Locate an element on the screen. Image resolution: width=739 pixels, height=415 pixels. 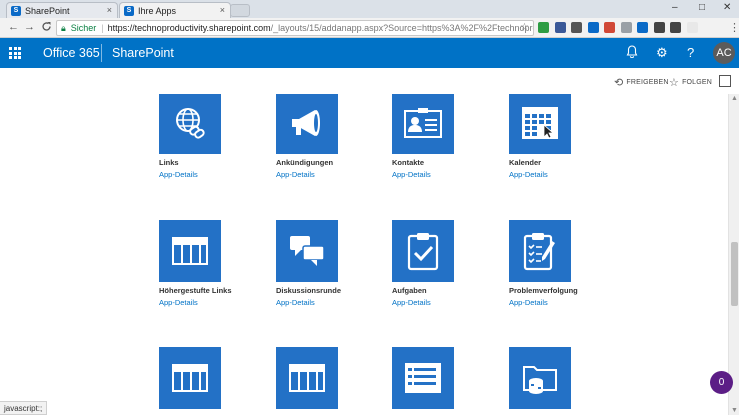
user-avatar: AC is located at coordinates (724, 53).